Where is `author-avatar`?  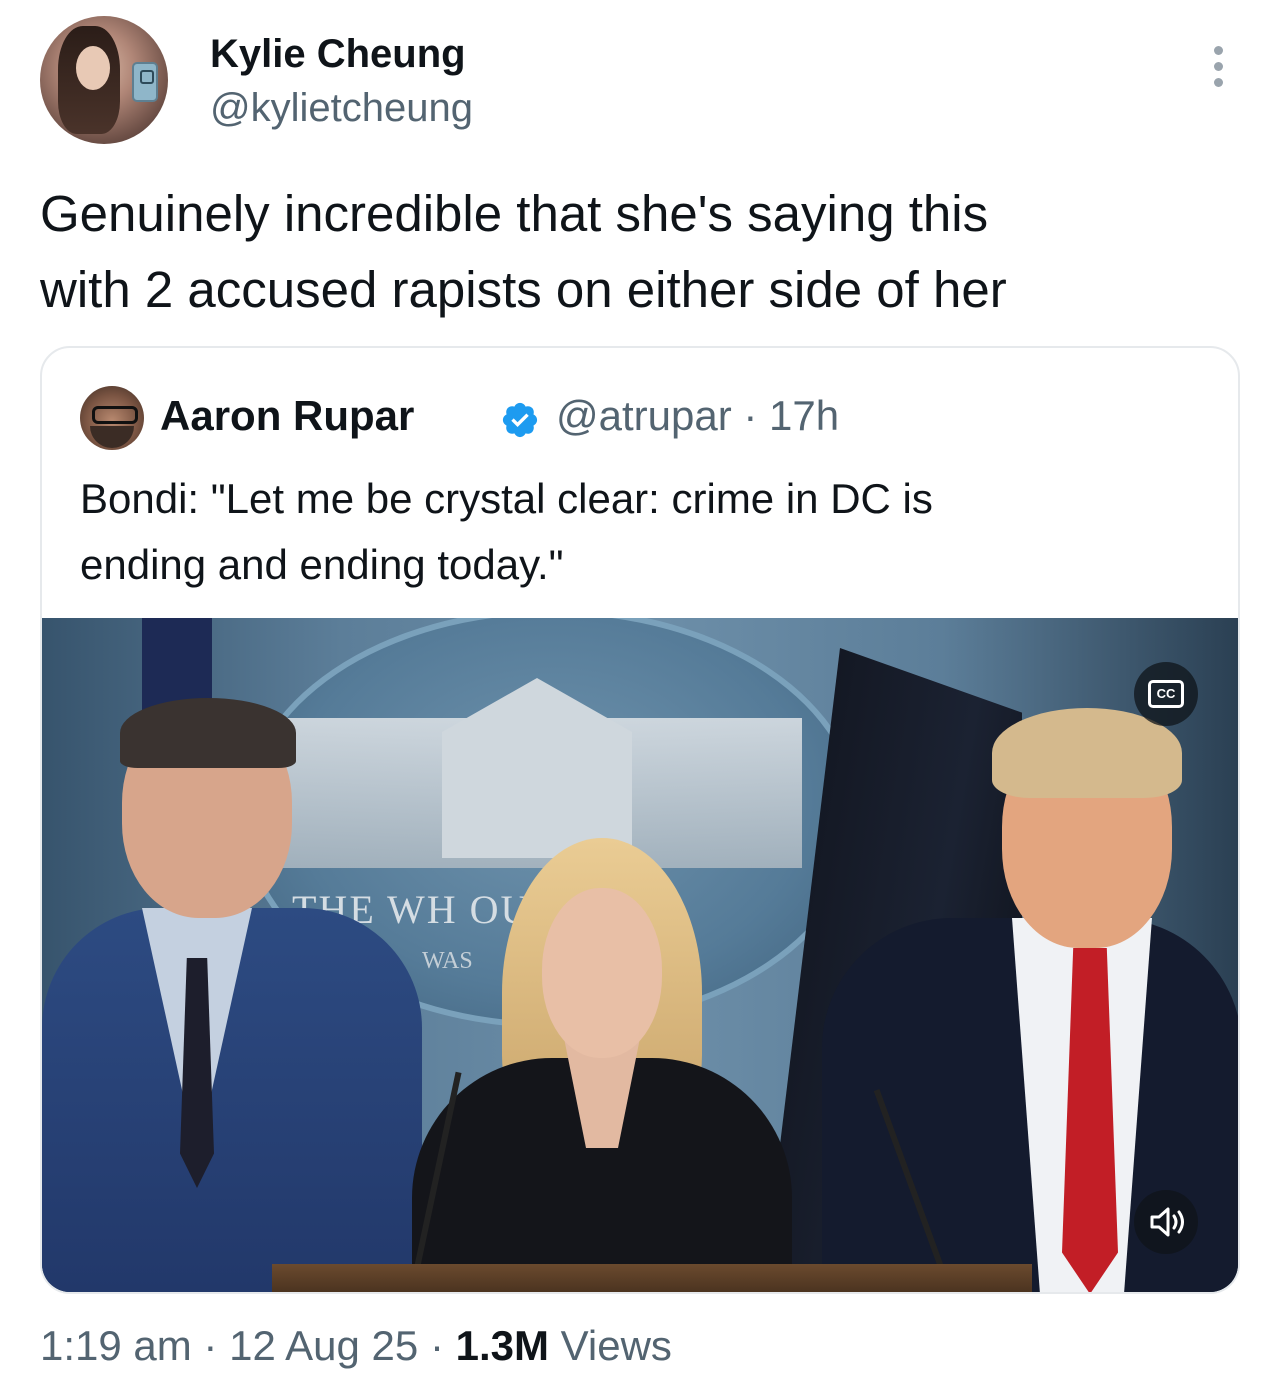
author-avatar is located at coordinates (104, 80).